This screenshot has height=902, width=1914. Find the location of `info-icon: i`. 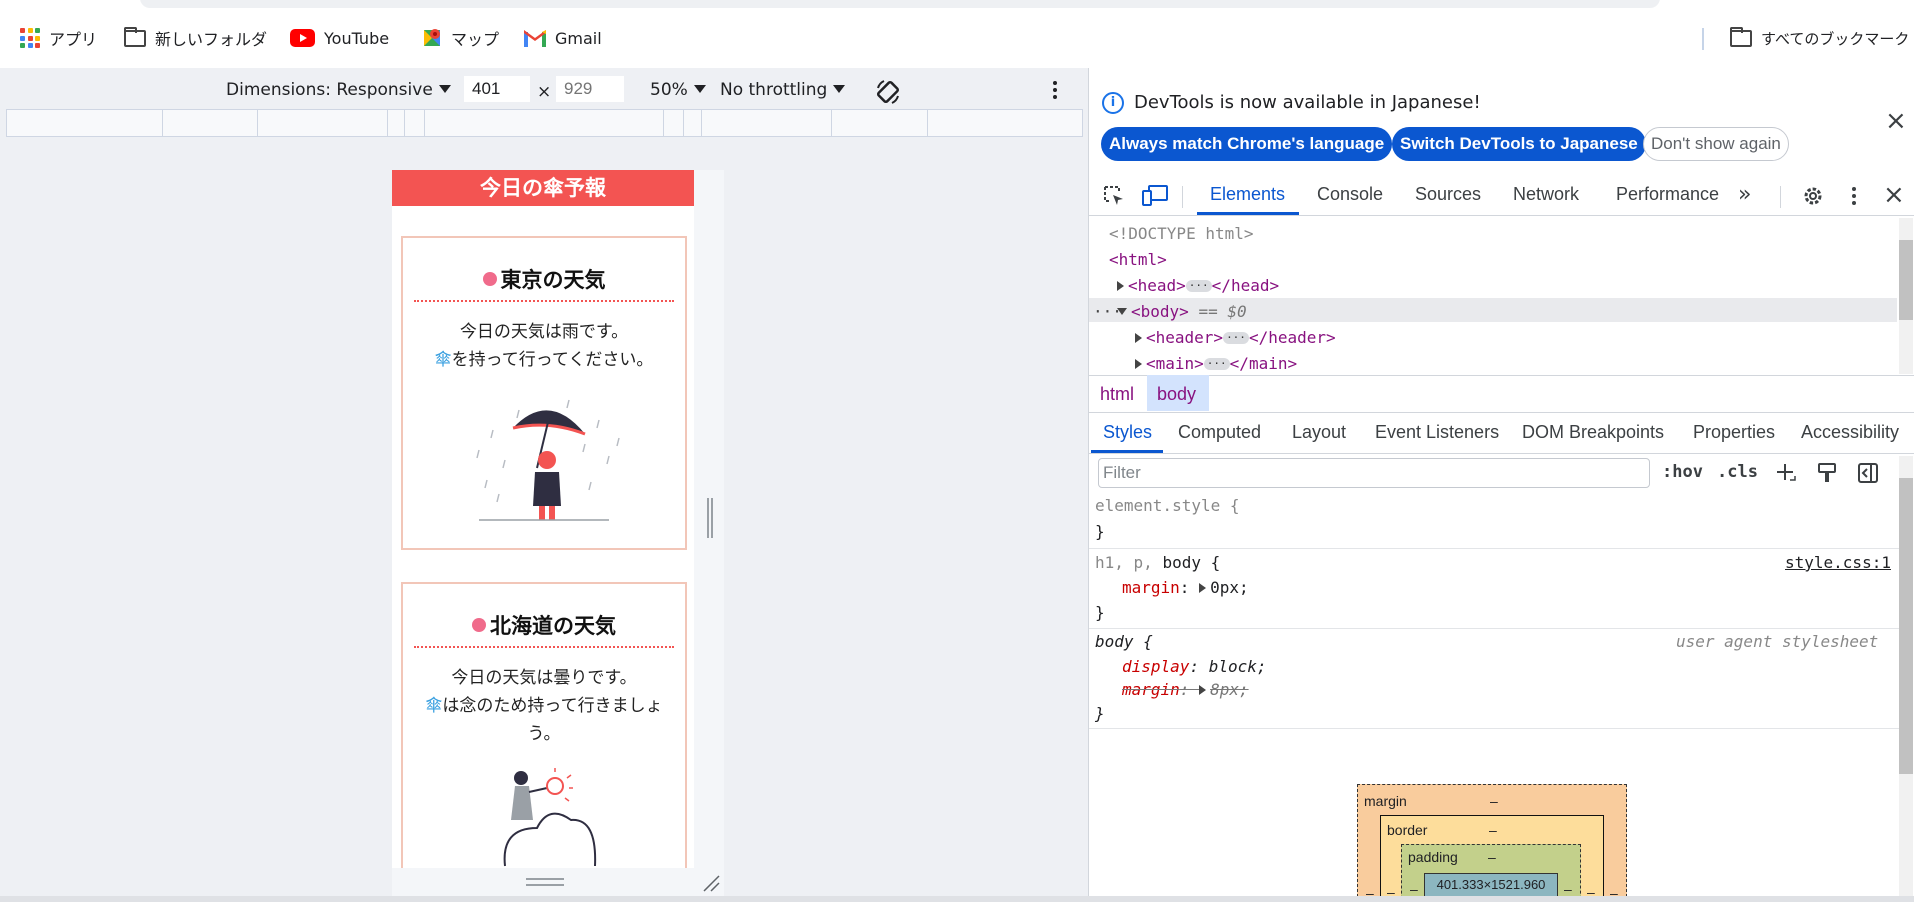

info-icon: i is located at coordinates (1113, 103).